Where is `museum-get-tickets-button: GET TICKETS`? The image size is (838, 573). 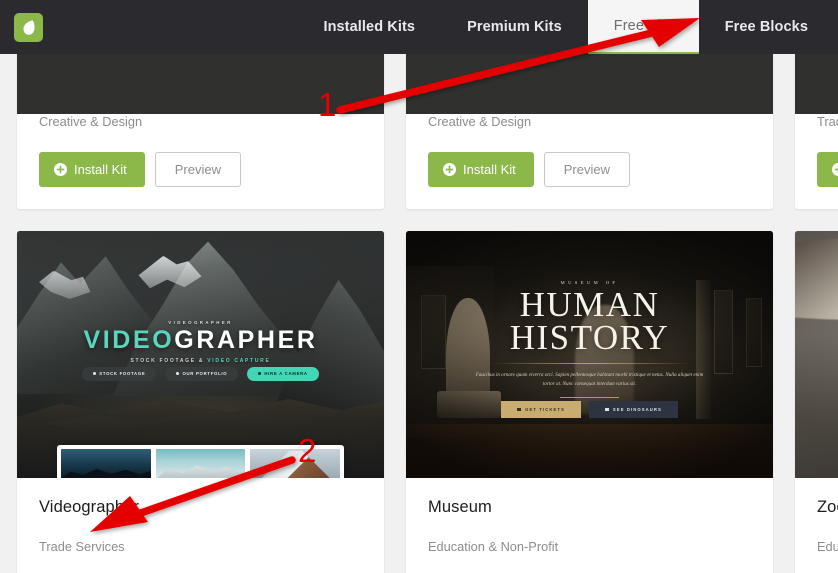 museum-get-tickets-button: GET TICKETS is located at coordinates (541, 410).